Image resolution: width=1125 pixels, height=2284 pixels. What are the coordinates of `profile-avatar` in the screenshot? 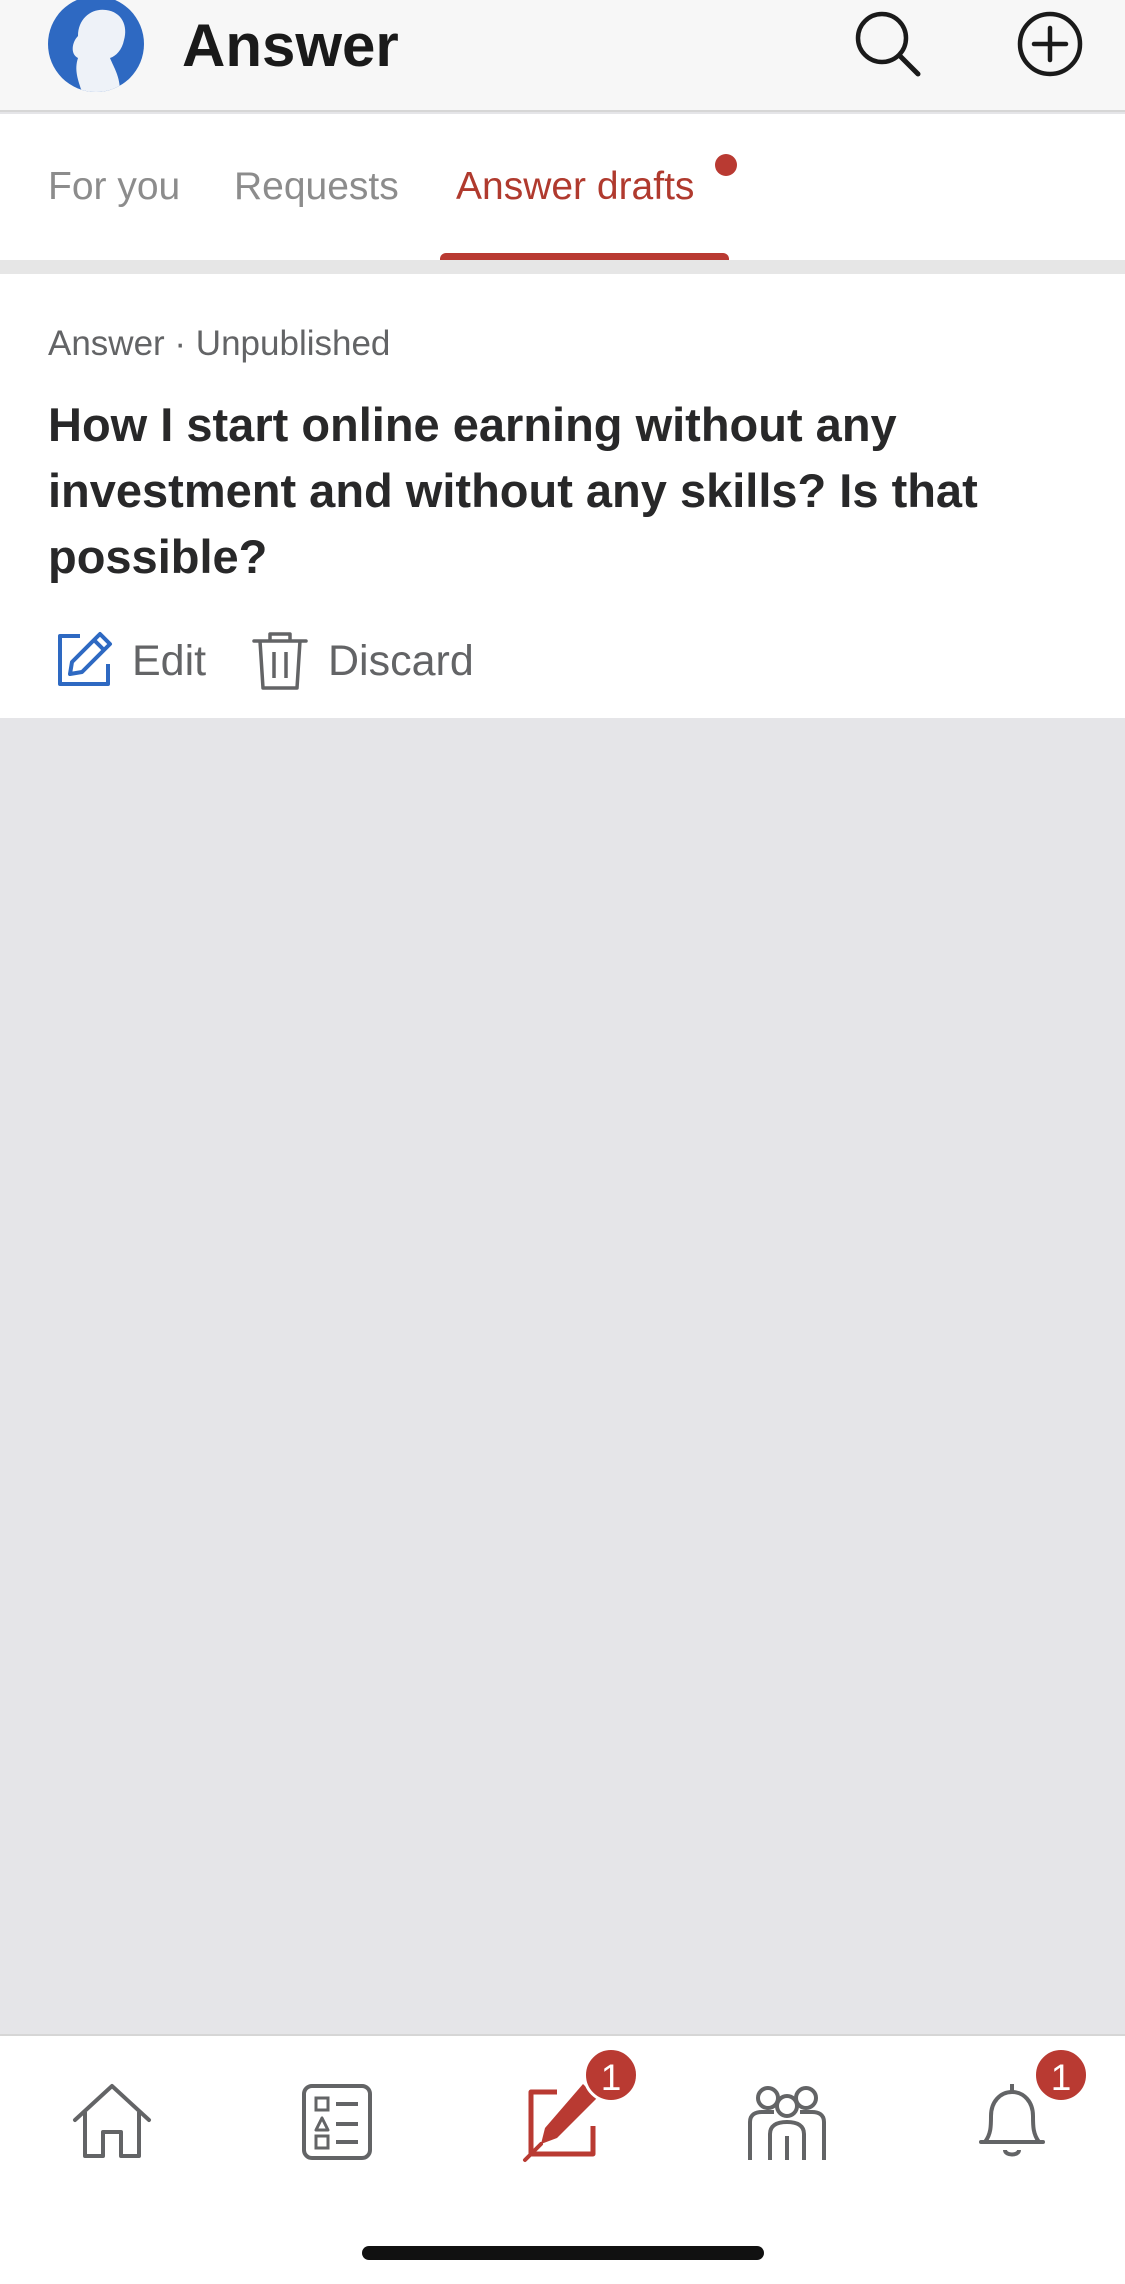 It's located at (96, 46).